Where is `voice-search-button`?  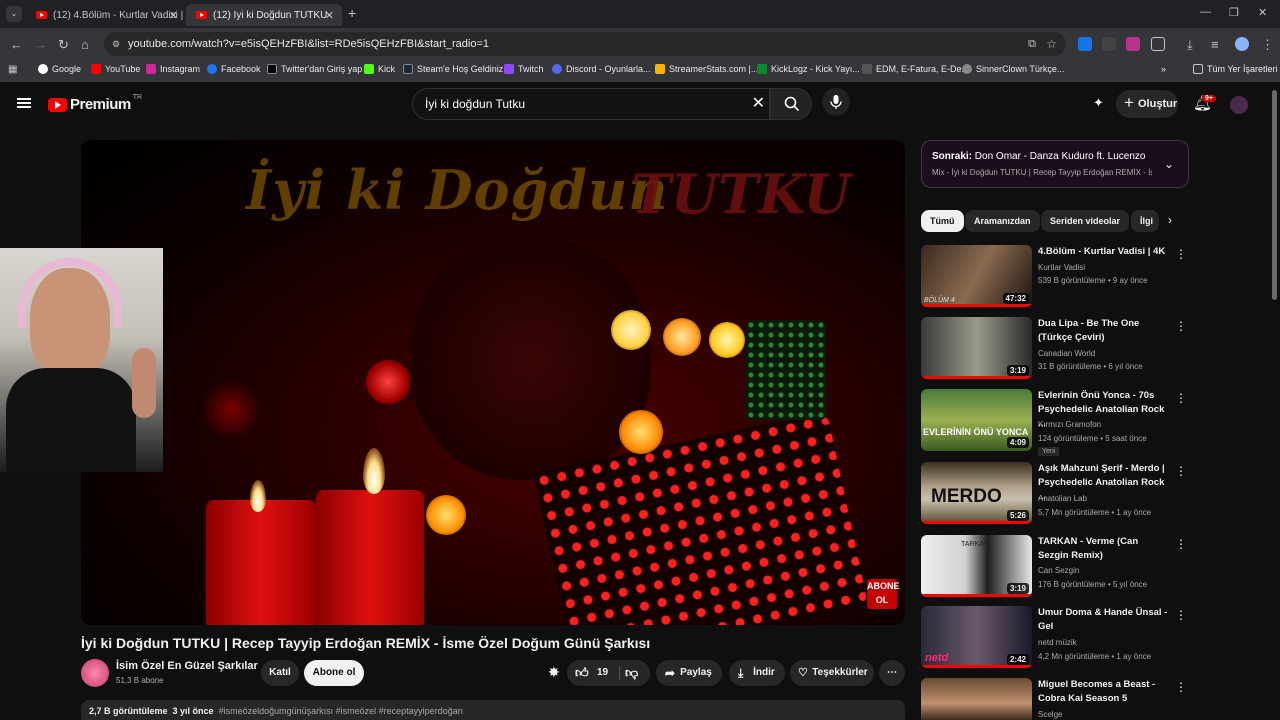 voice-search-button is located at coordinates (836, 102).